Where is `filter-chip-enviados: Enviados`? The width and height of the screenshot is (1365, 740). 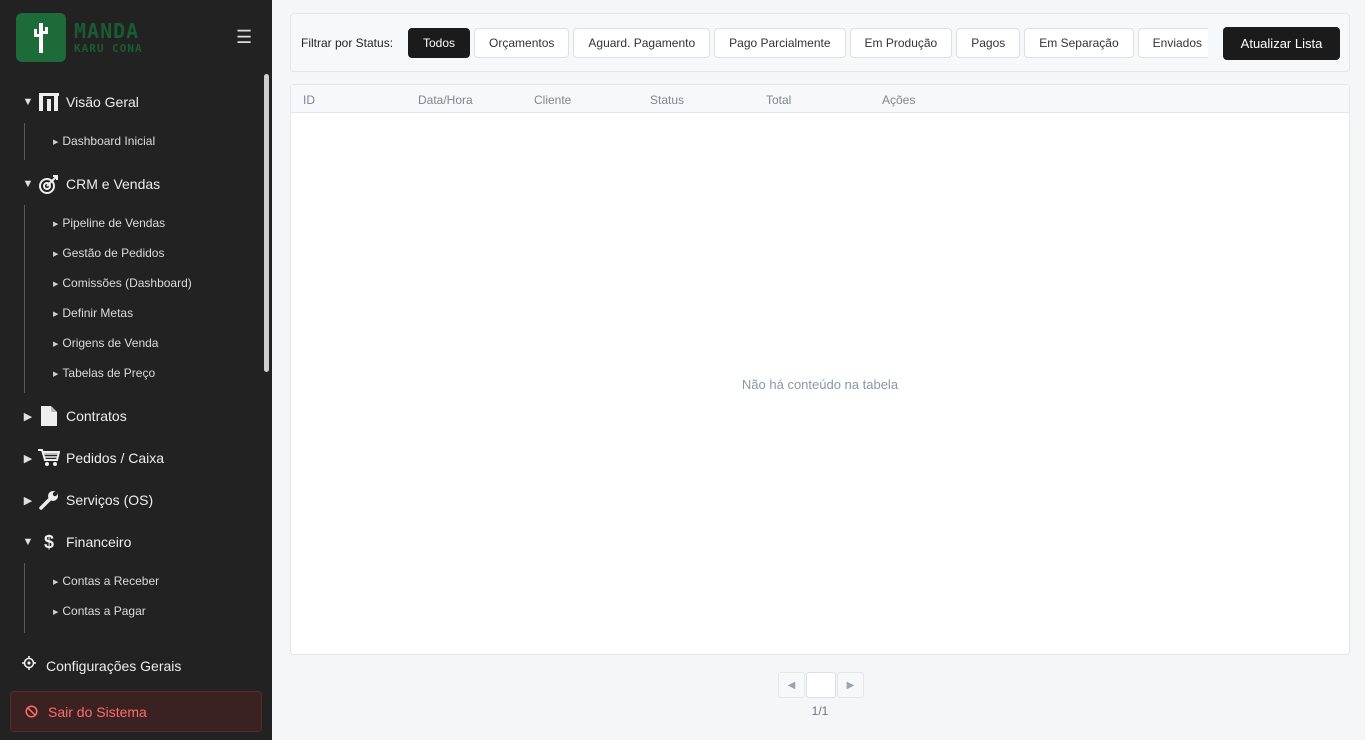
filter-chip-enviados: Enviados is located at coordinates (1172, 43).